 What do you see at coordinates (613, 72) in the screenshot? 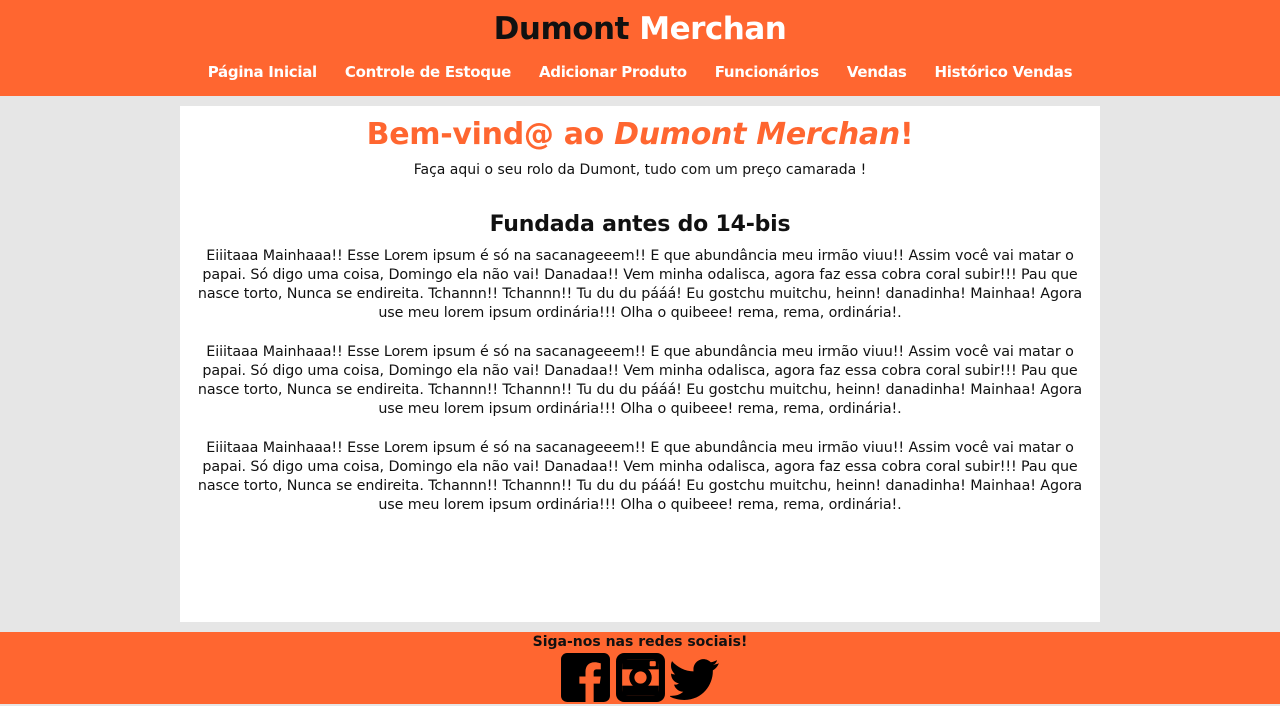
I see `nav-link-adicionar-produto: Adicionar Produto` at bounding box center [613, 72].